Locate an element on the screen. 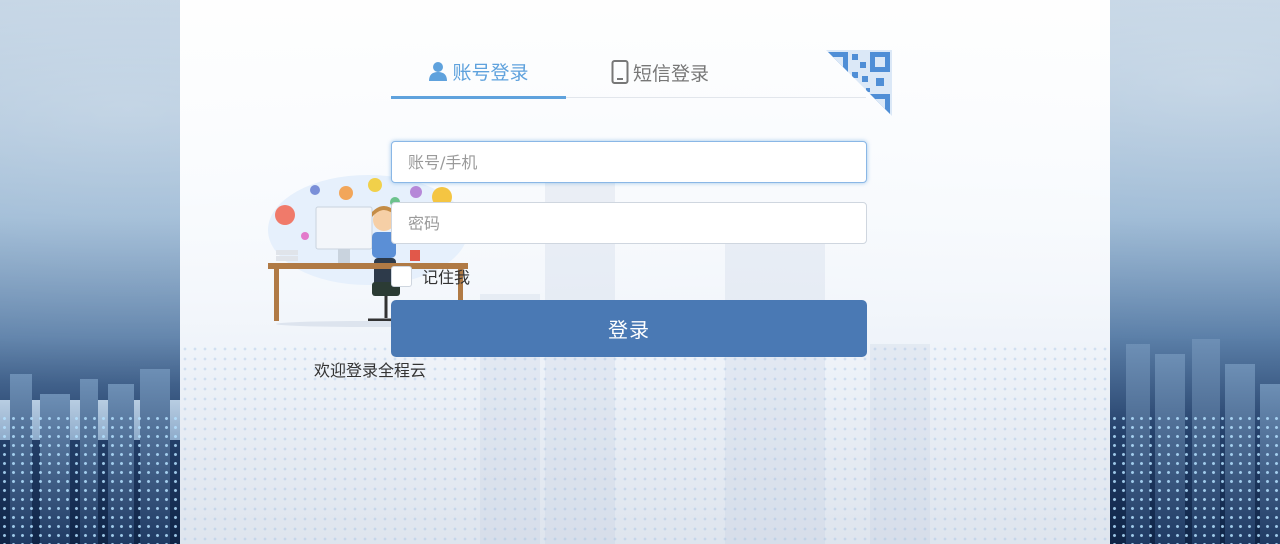 This screenshot has width=1280, height=544. tab-sms-label: 短信登录 is located at coordinates (671, 73).